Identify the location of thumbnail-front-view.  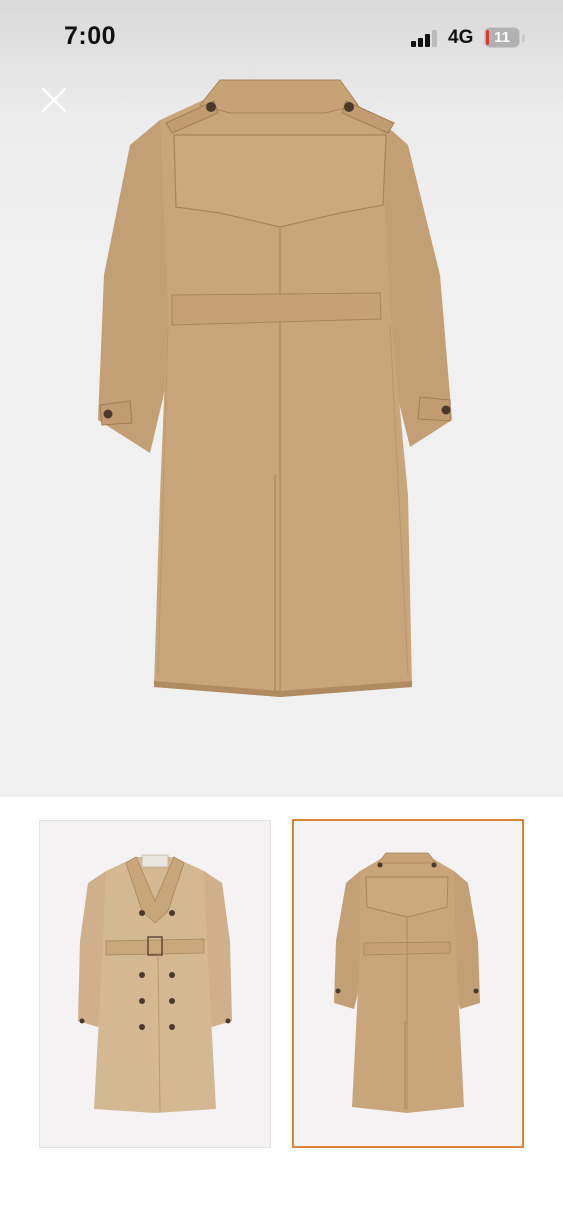
(155, 984).